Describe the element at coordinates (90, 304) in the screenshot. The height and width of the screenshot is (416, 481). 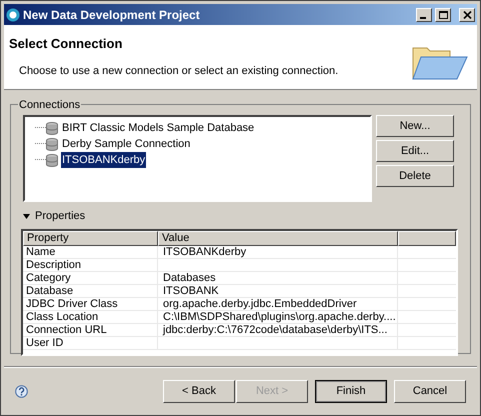
I see `table-cell: JDBC Driver Class` at that location.